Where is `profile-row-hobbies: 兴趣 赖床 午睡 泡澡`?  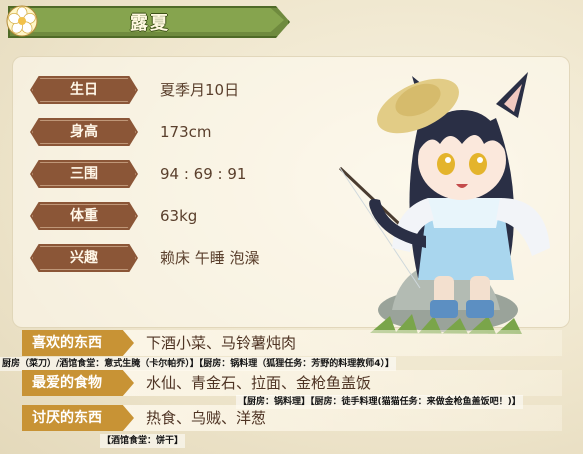
profile-row-hobbies: 兴趣 赖床 午睡 泡澡 is located at coordinates (154, 258).